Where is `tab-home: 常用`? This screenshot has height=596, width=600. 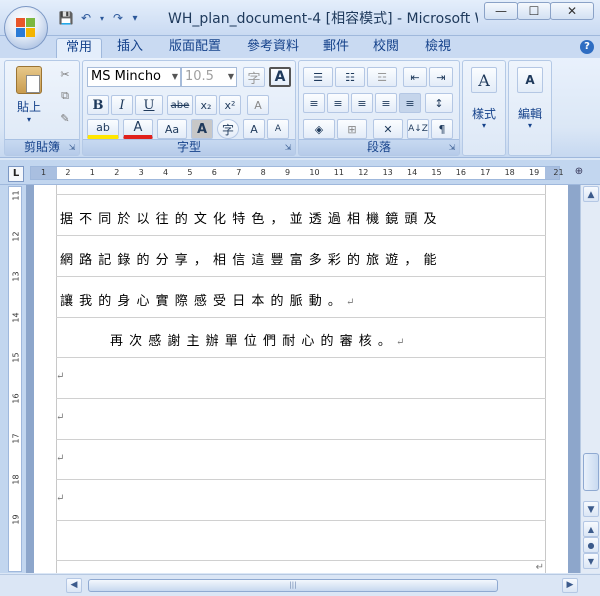 tab-home: 常用 is located at coordinates (79, 48).